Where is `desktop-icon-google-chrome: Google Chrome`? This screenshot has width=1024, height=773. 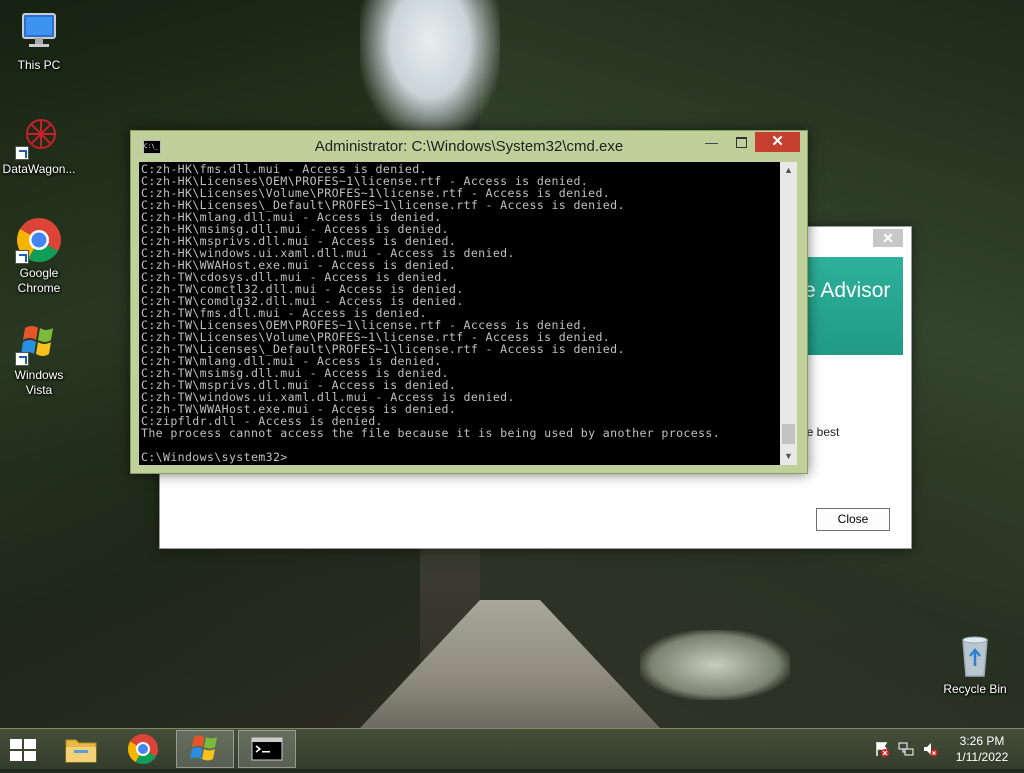 desktop-icon-google-chrome: Google Chrome is located at coordinates (39, 256).